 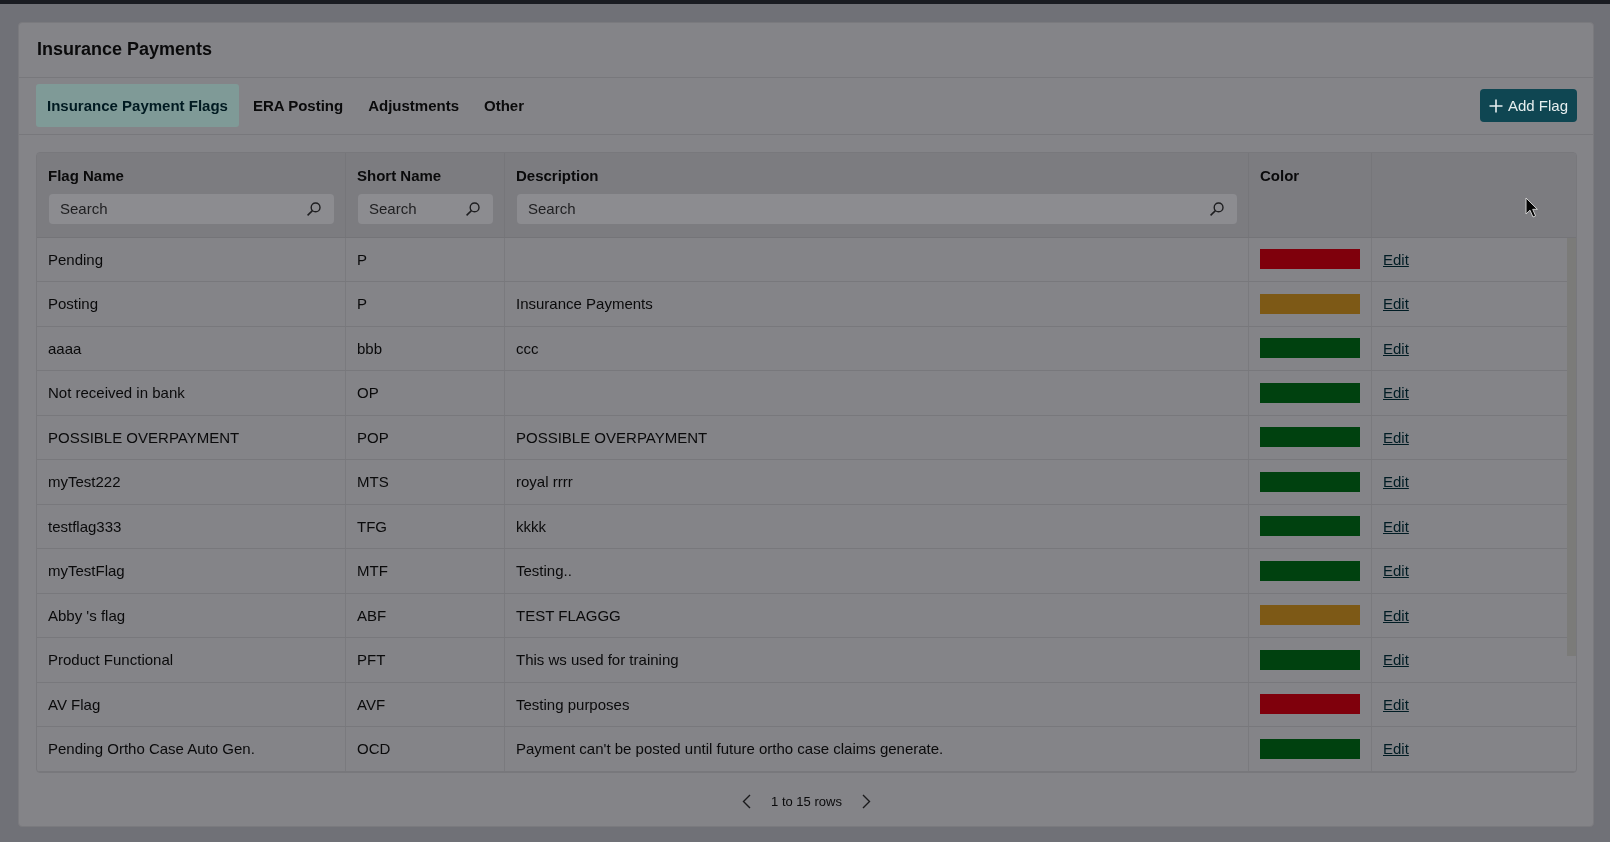 I want to click on table-cell-text: Product Functional, so click(x=111, y=660).